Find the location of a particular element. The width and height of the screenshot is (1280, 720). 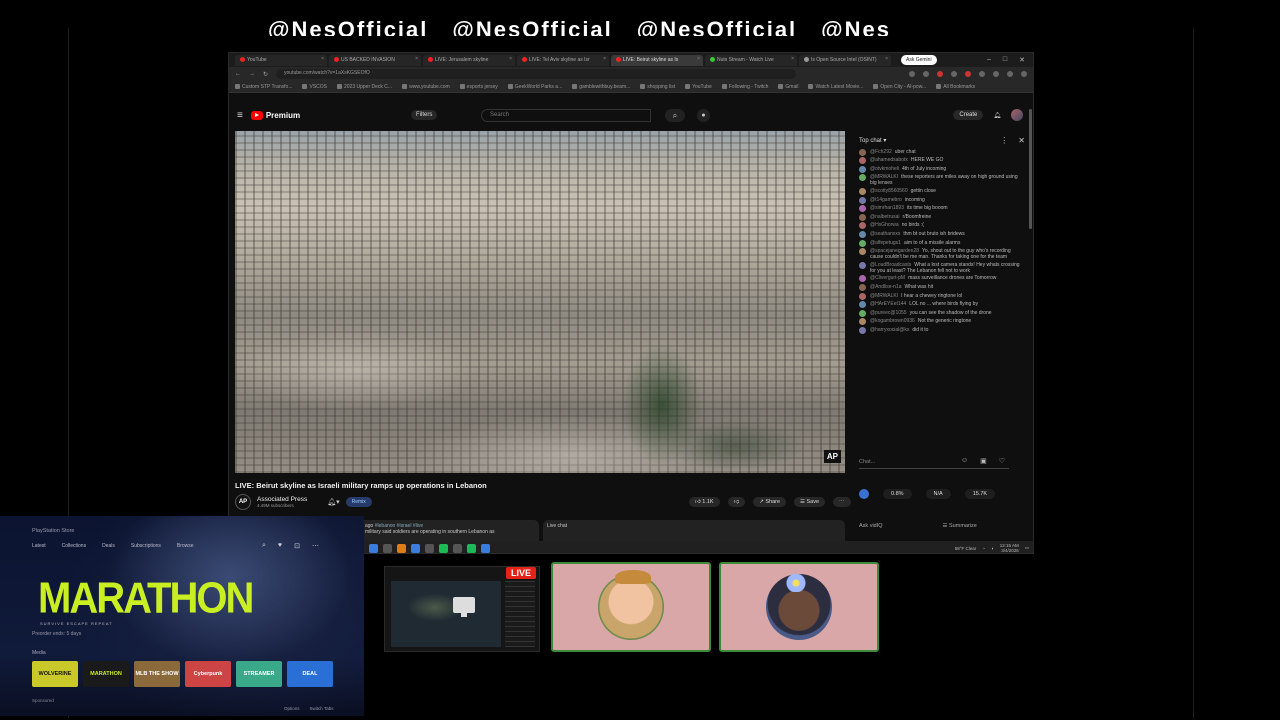

chat-username: @nalbetrusai is located at coordinates (885, 217).